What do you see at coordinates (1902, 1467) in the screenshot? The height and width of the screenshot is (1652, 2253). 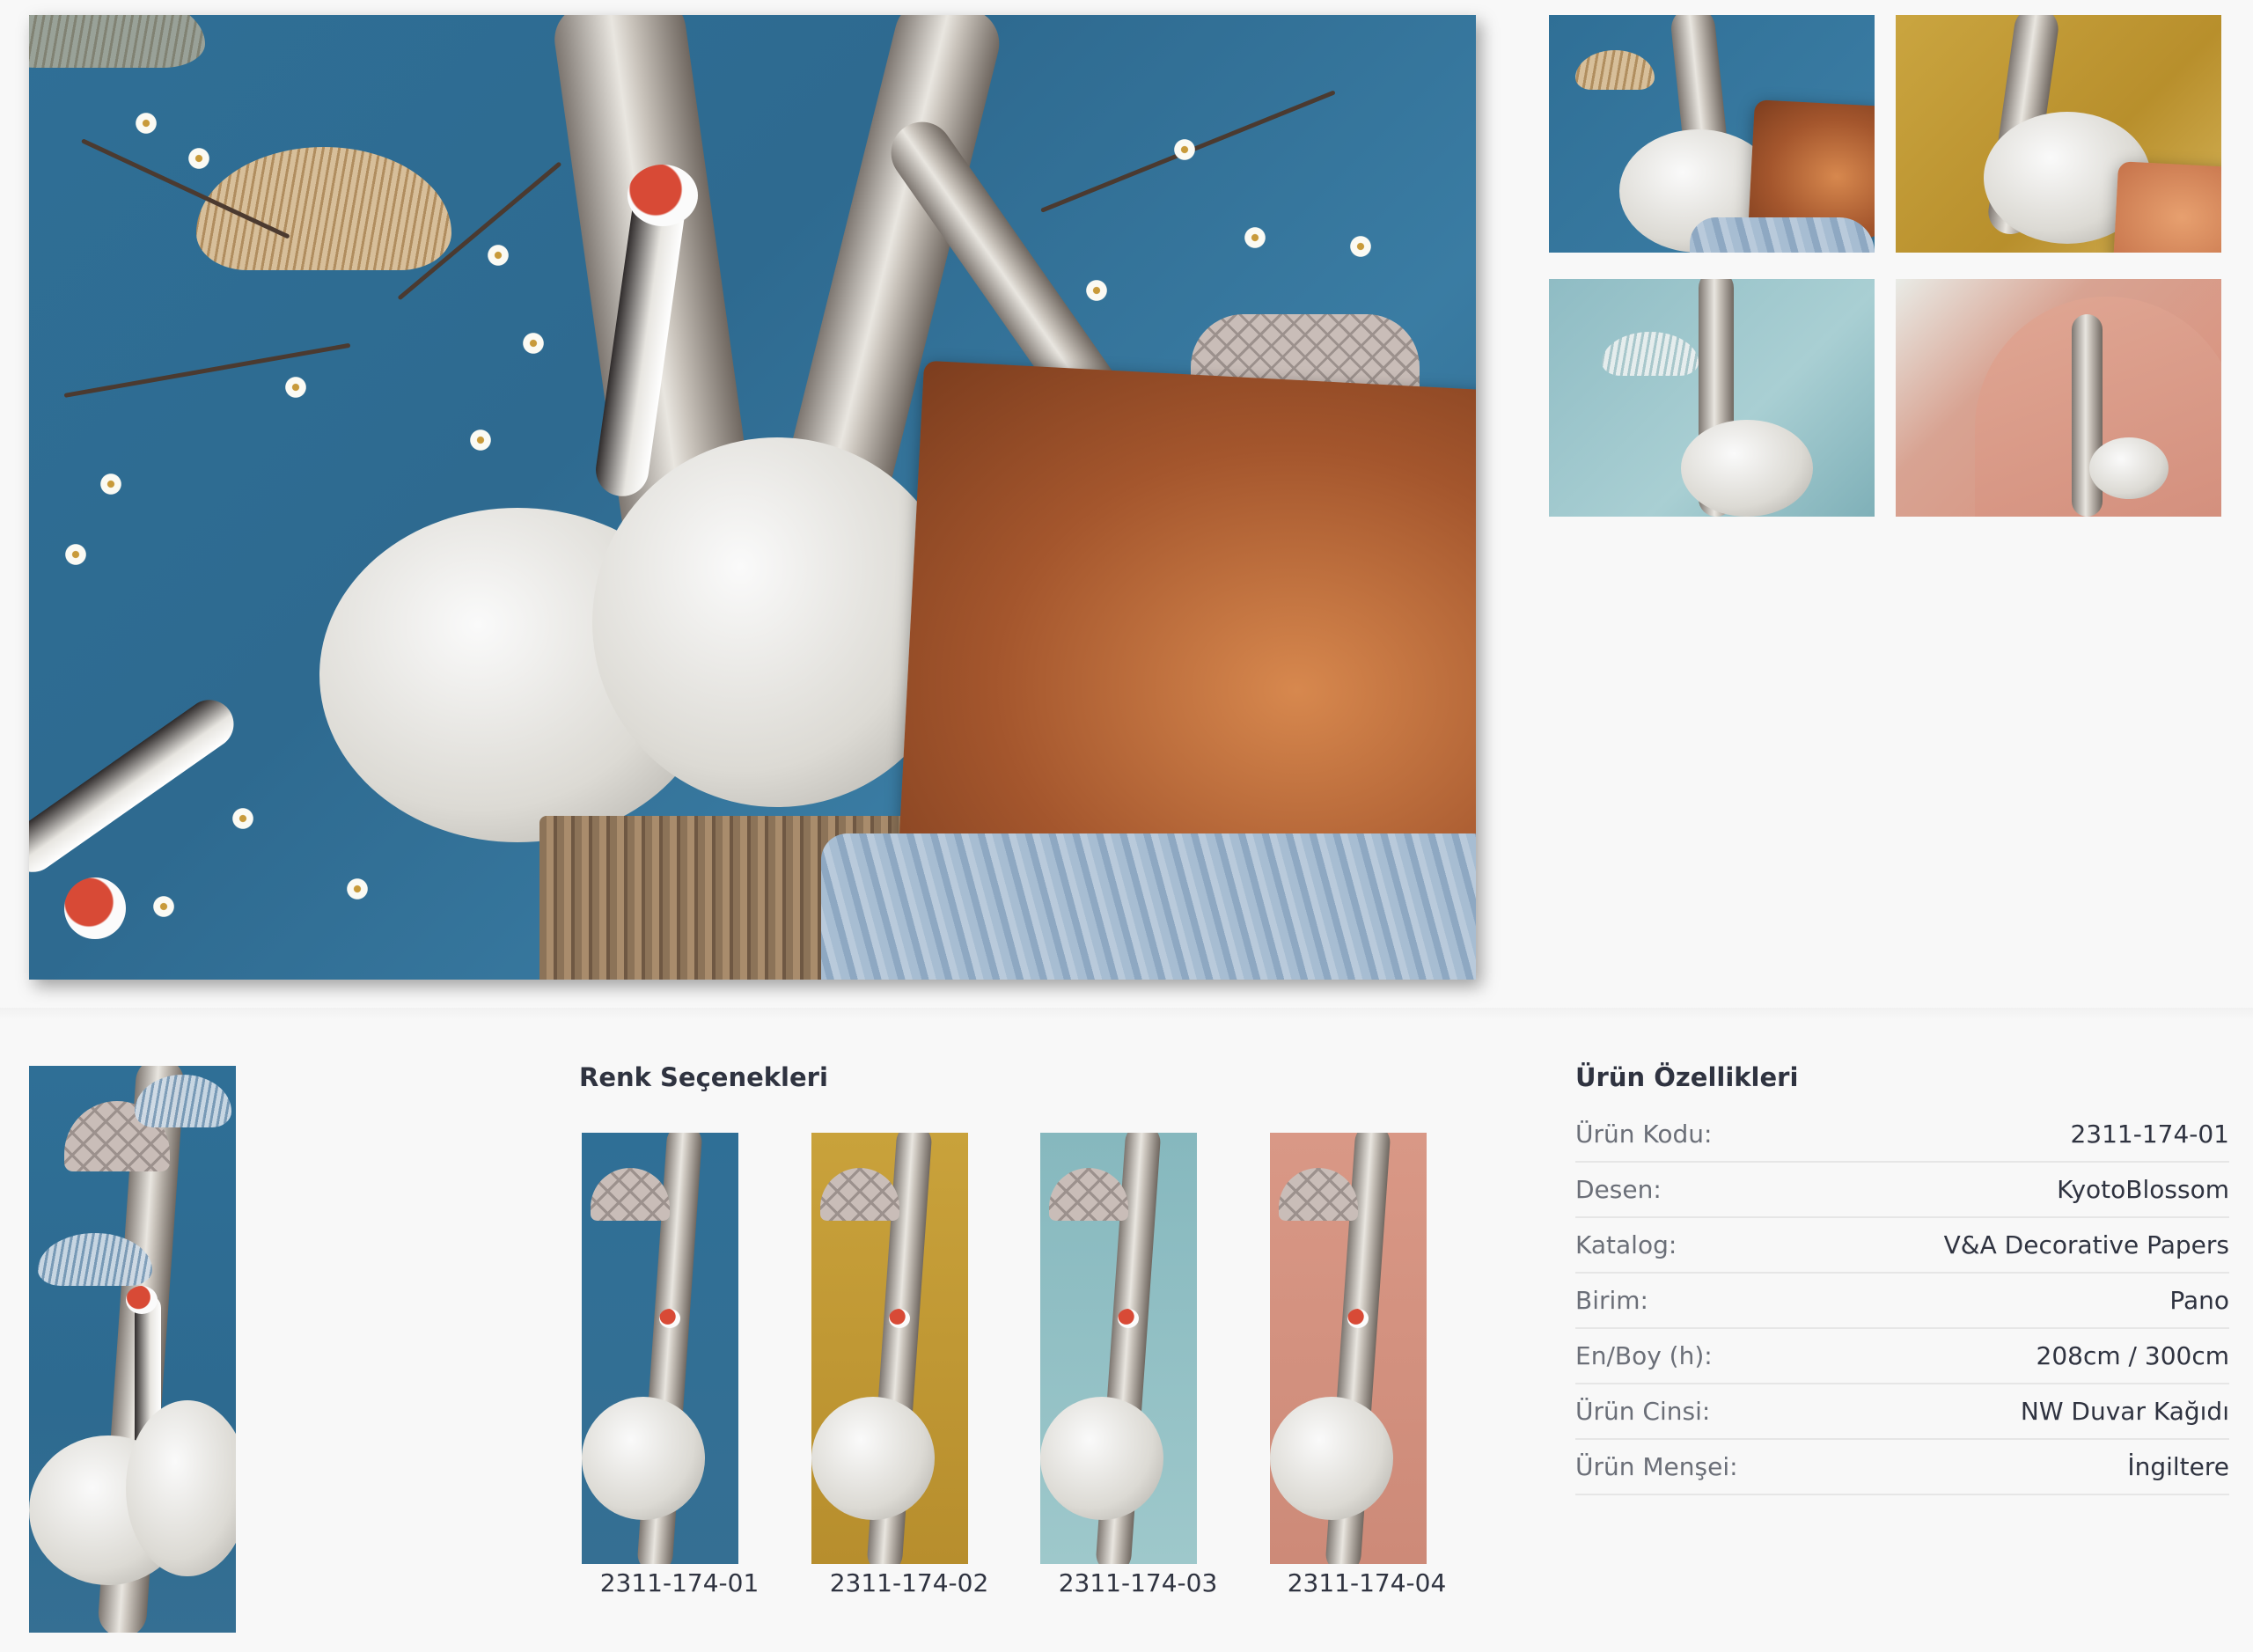 I see `spec-row-origin: Ürün Menşei: İngiltere` at bounding box center [1902, 1467].